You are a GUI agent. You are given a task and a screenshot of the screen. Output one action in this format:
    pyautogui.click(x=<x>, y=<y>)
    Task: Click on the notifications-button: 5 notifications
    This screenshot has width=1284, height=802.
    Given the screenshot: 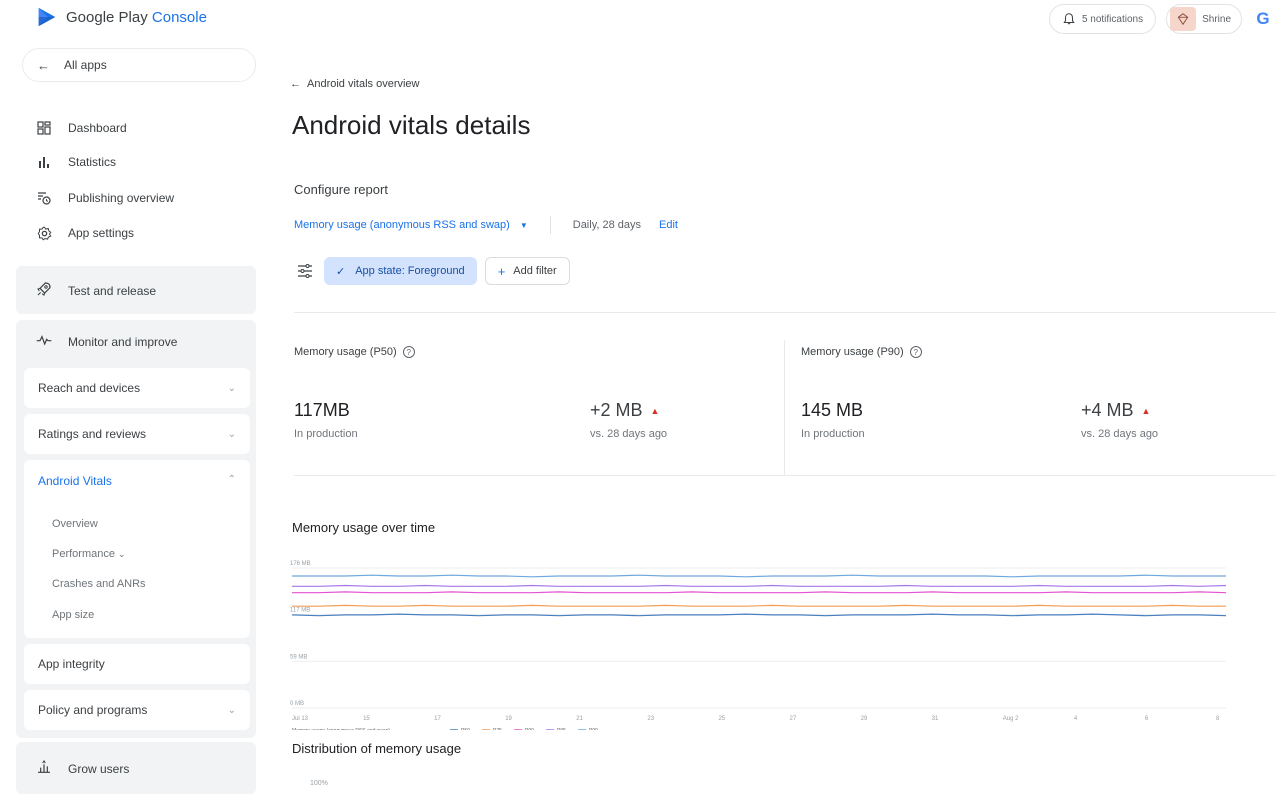 What is the action you would take?
    pyautogui.click(x=1102, y=19)
    